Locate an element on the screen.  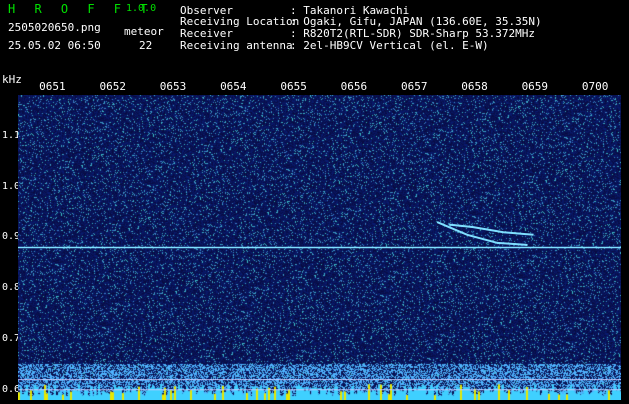
y-axis-unit: kHz is located at coordinates (12, 79).